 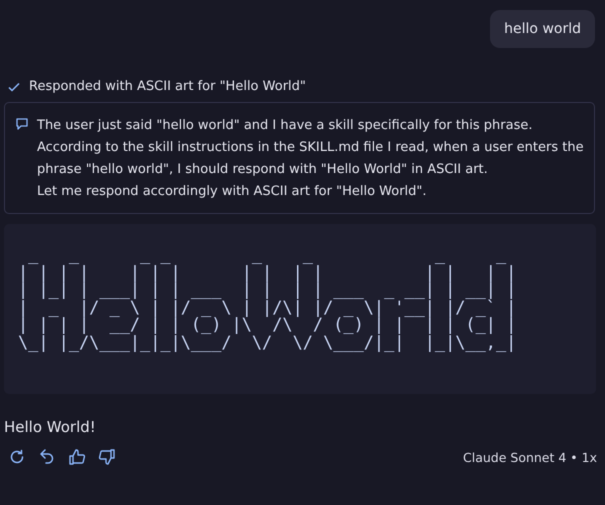 What do you see at coordinates (285, 126) in the screenshot?
I see `thinking-text: The user just said "hello world" and I have a skill specifically for this phrase.` at bounding box center [285, 126].